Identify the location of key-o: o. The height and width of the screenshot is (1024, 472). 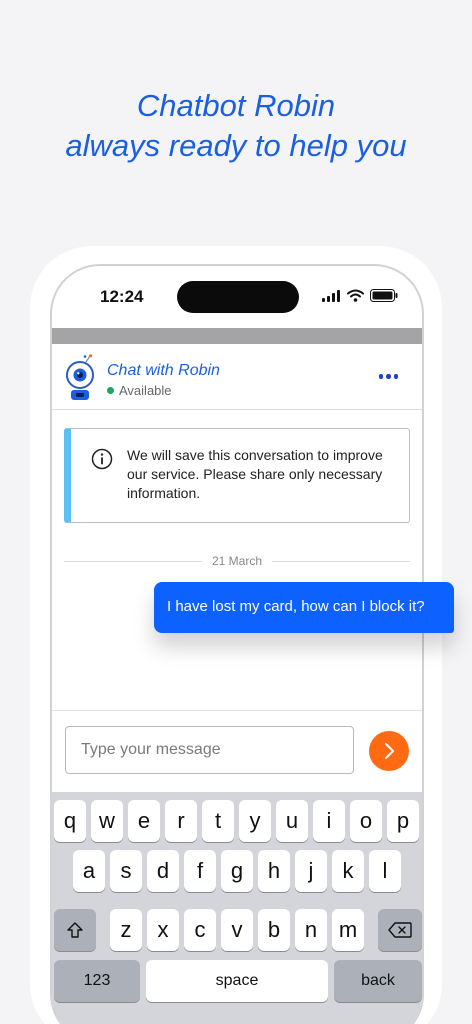
(366, 821).